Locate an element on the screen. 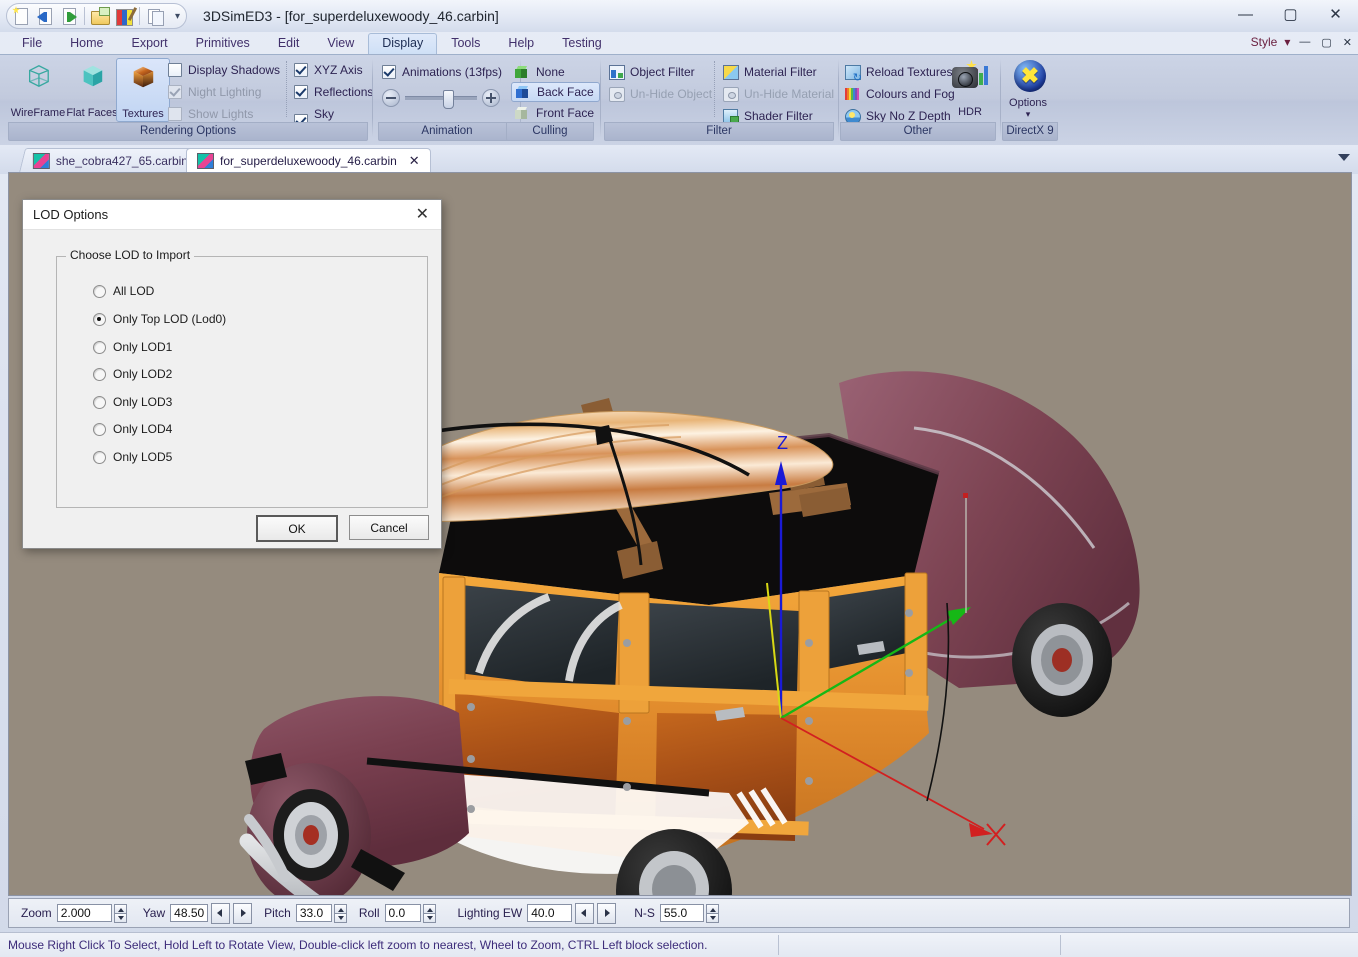 The height and width of the screenshot is (957, 1358). radio-only-lod1: Only LOD1 is located at coordinates (132, 347).